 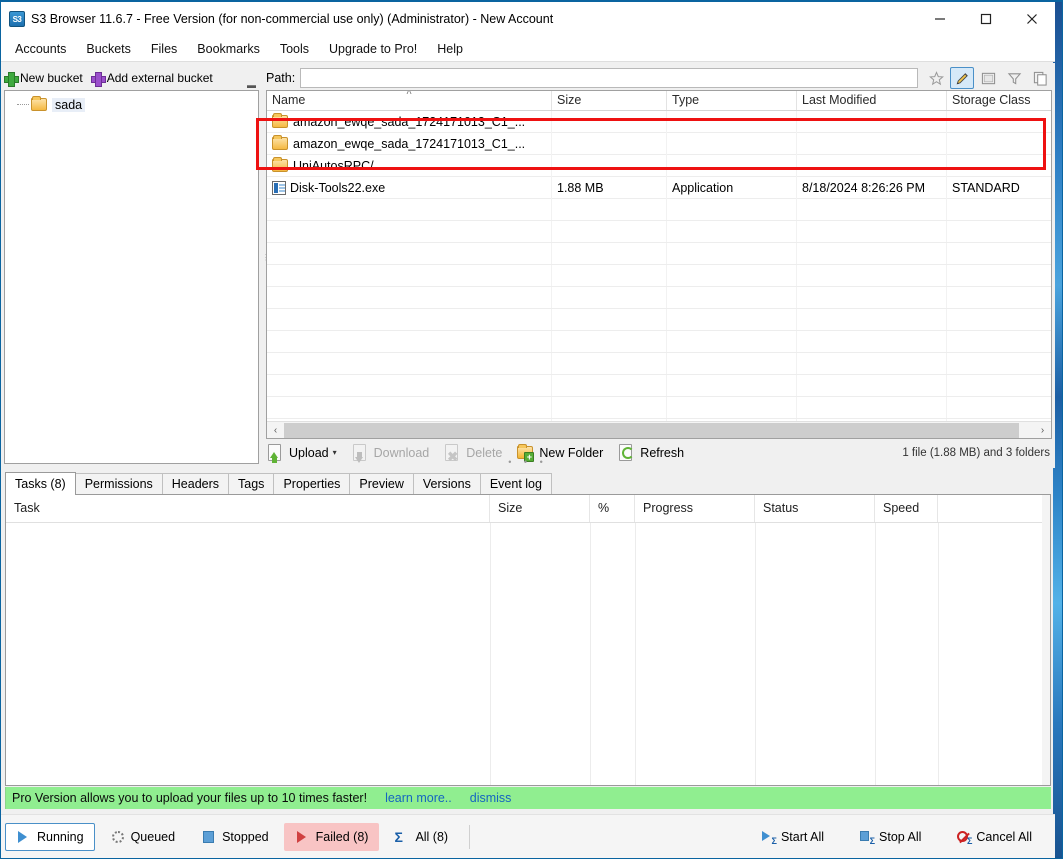 I want to click on bucket-tree-item-sada: sada, so click(x=131, y=104).